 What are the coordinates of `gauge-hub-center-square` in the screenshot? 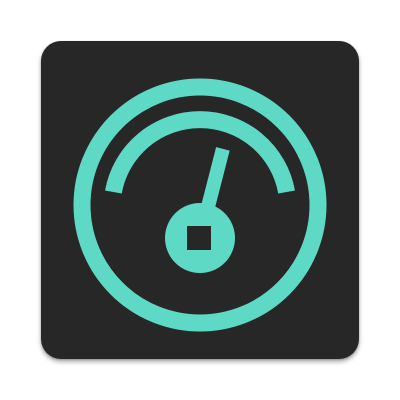 It's located at (199, 238).